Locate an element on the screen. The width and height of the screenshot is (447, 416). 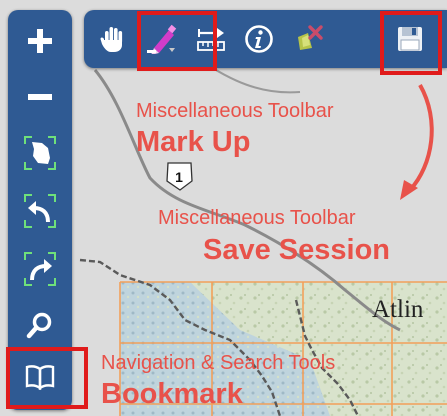
pan-button is located at coordinates (113, 39).